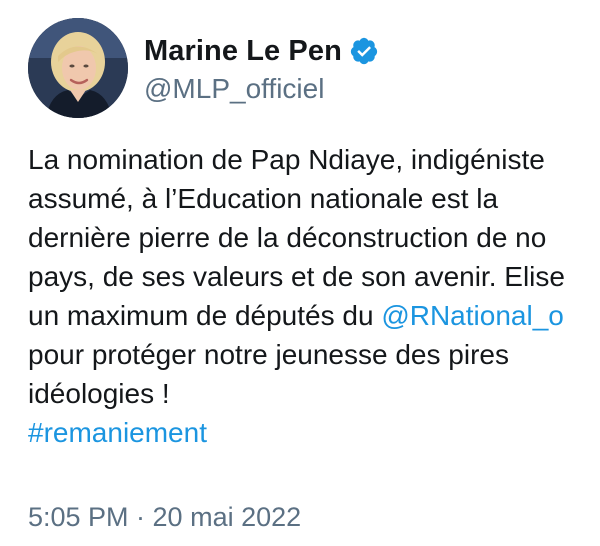  I want to click on profile-photo-icon, so click(78, 68).